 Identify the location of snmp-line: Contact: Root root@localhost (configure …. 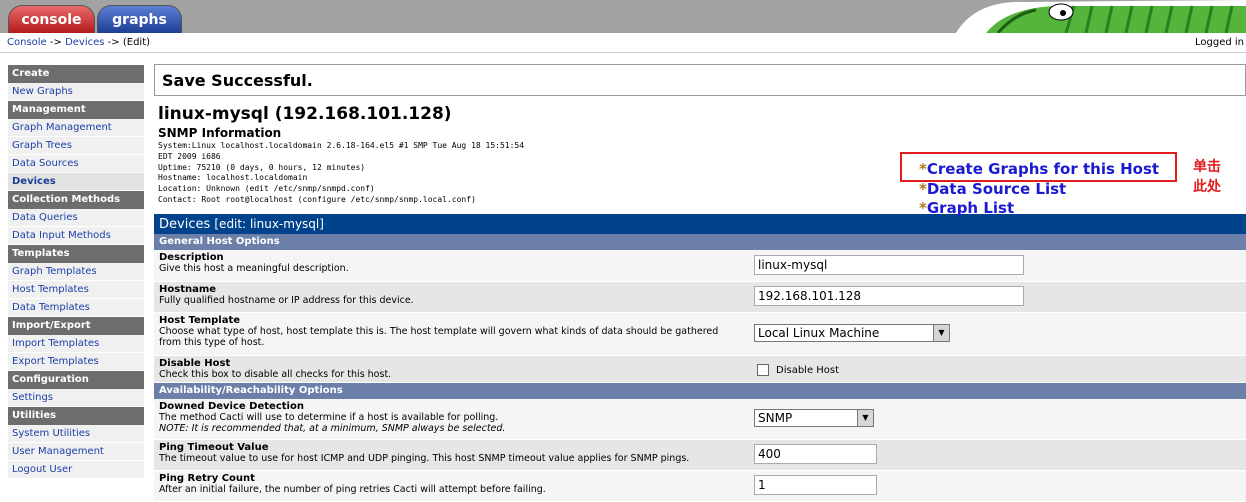
(317, 199).